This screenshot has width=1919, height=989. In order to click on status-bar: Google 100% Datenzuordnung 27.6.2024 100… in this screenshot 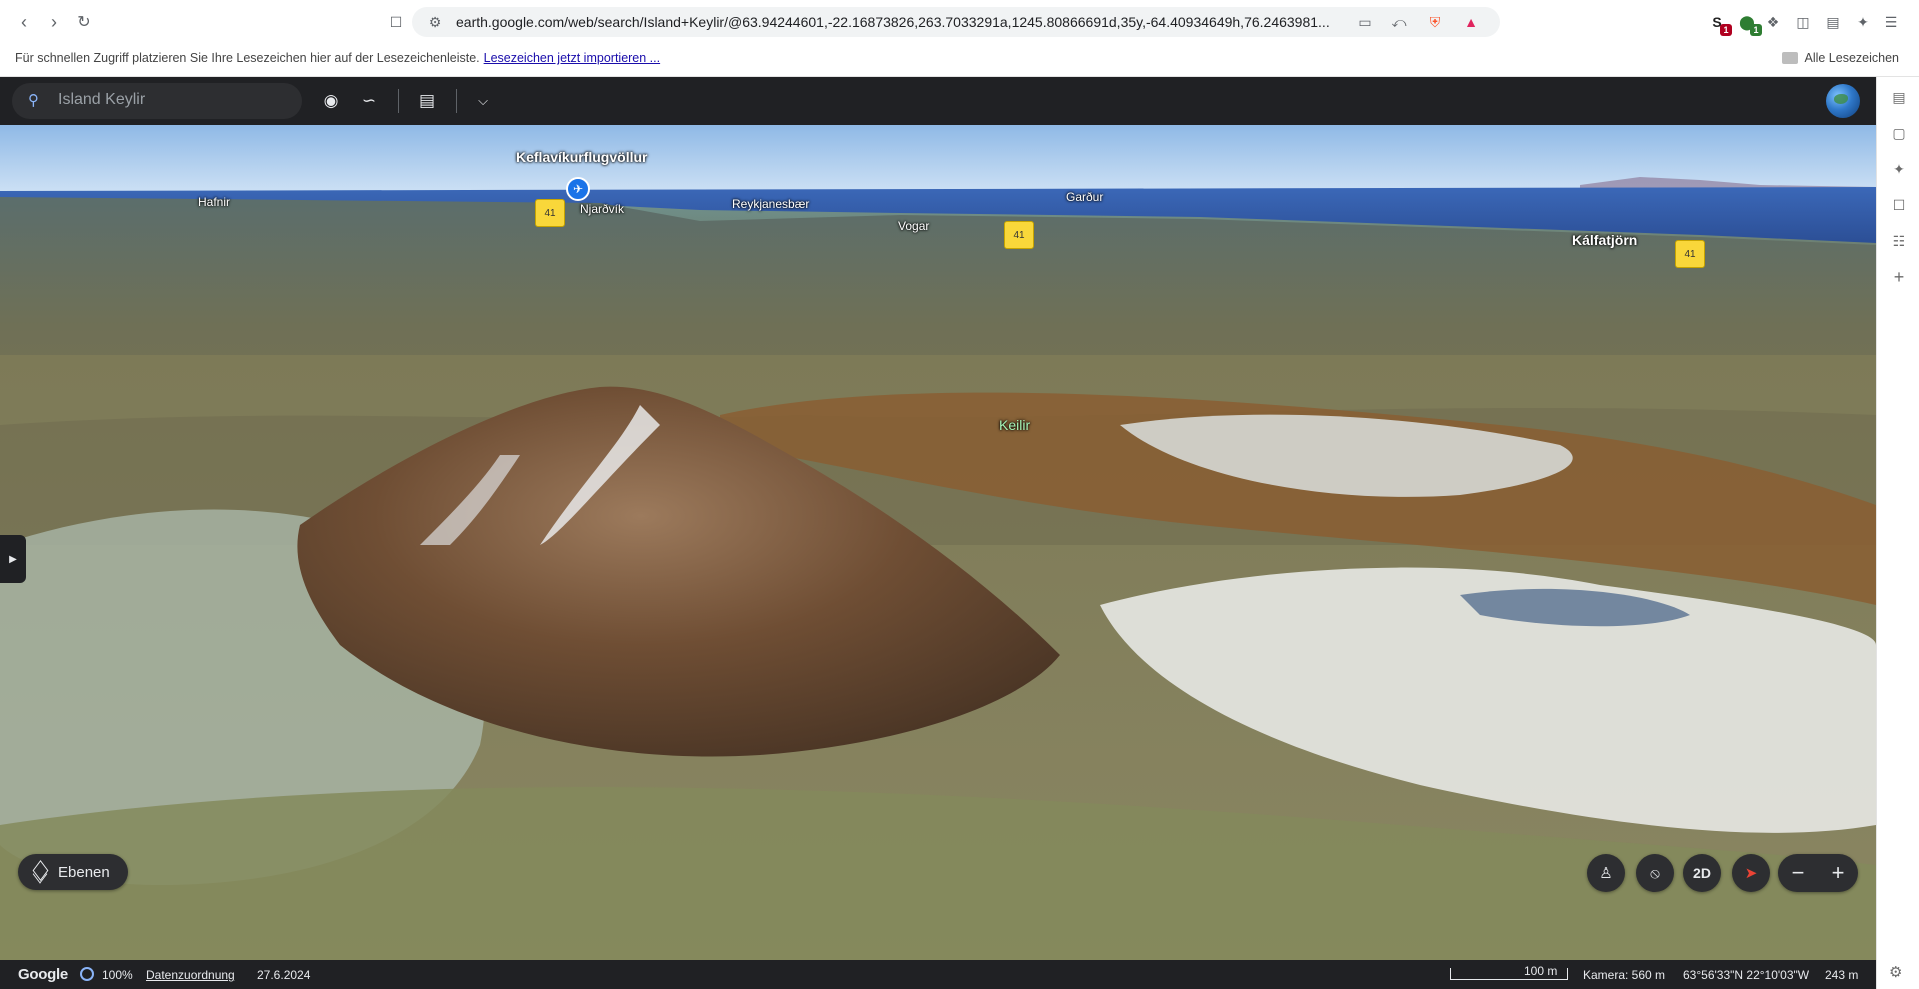, I will do `click(938, 974)`.